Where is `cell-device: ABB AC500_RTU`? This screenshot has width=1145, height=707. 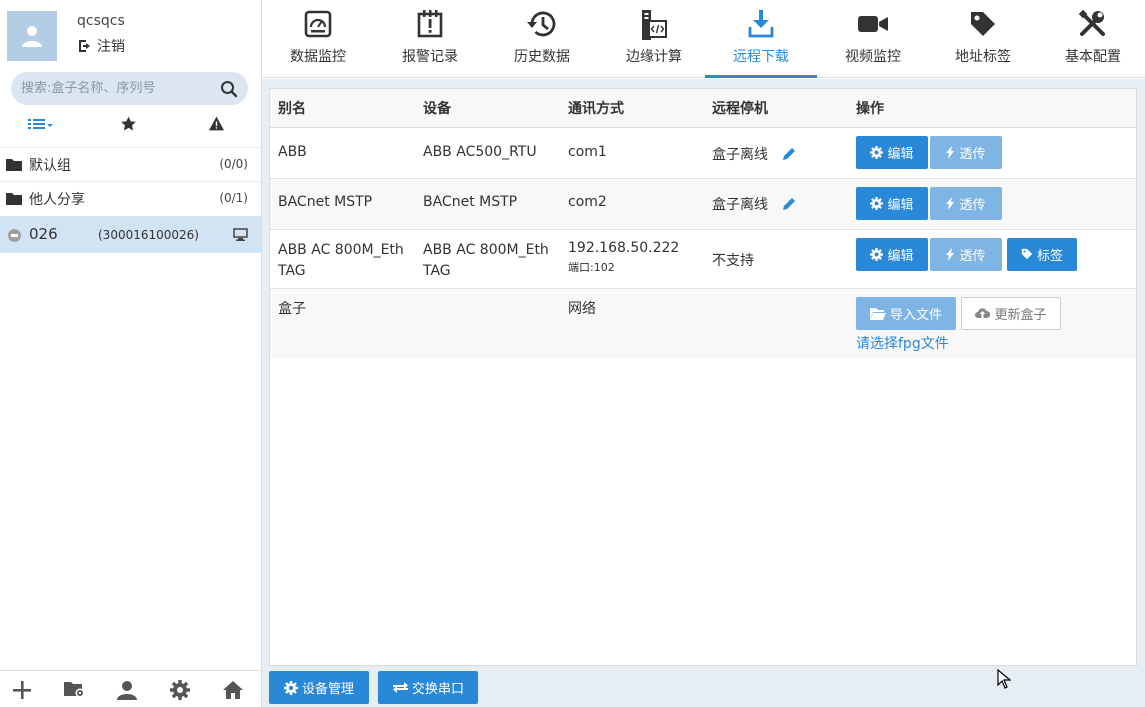 cell-device: ABB AC500_RTU is located at coordinates (487, 153).